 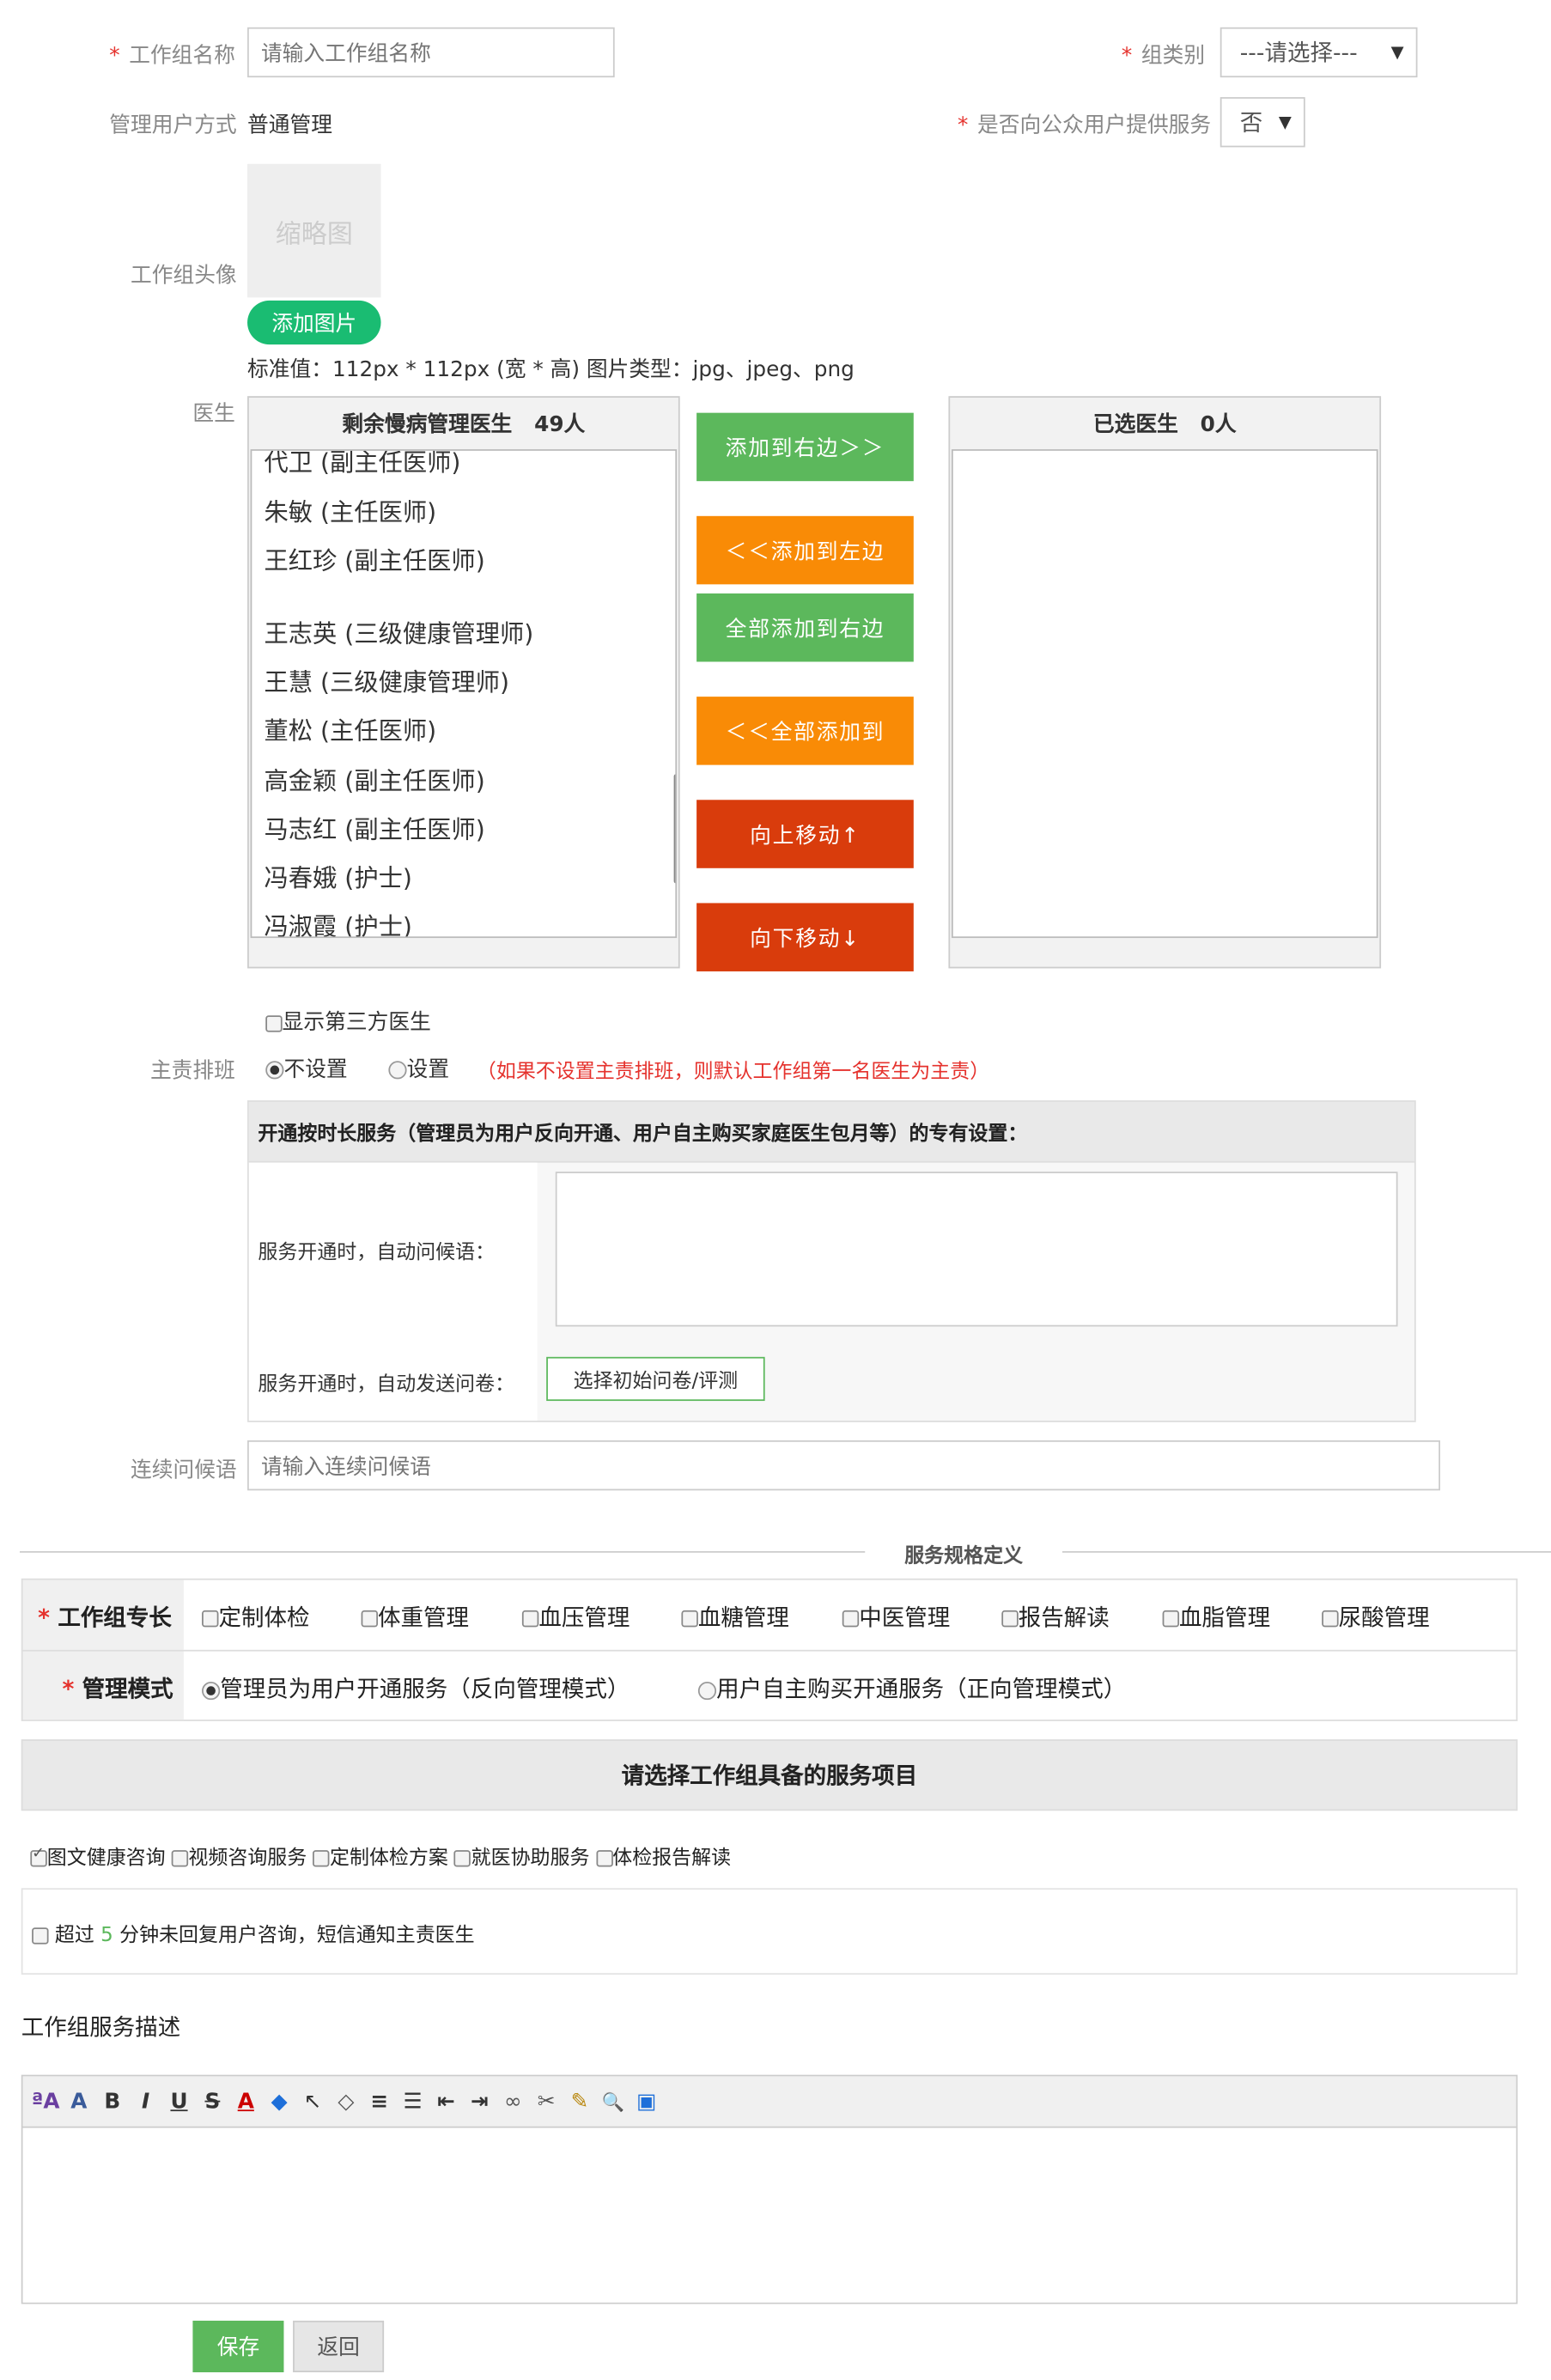 What do you see at coordinates (1165, 694) in the screenshot?
I see `selected-doctors-list` at bounding box center [1165, 694].